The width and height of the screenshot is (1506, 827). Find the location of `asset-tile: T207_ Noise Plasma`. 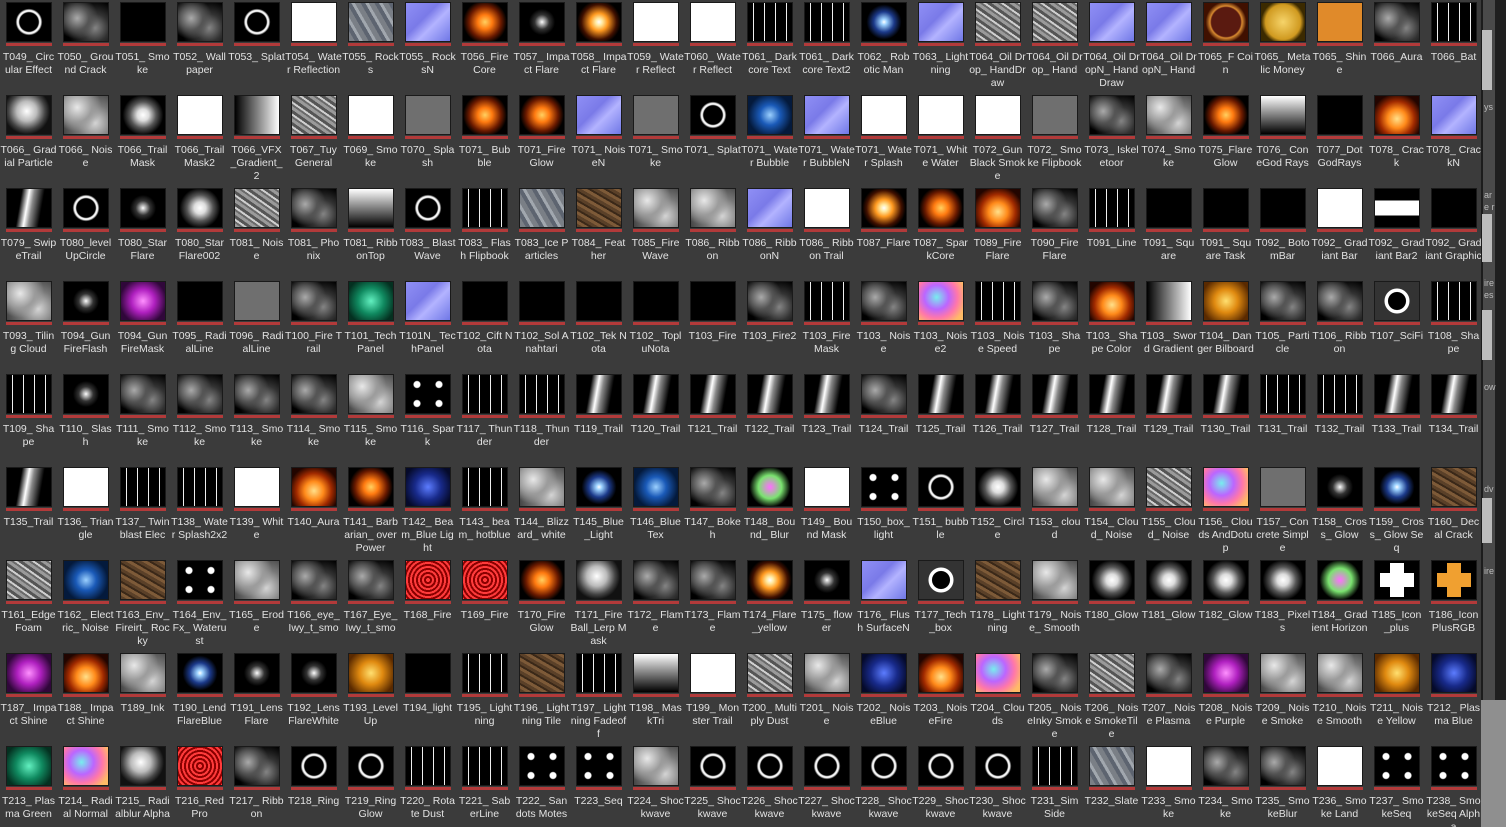

asset-tile: T207_ Noise Plasma is located at coordinates (1168, 697).